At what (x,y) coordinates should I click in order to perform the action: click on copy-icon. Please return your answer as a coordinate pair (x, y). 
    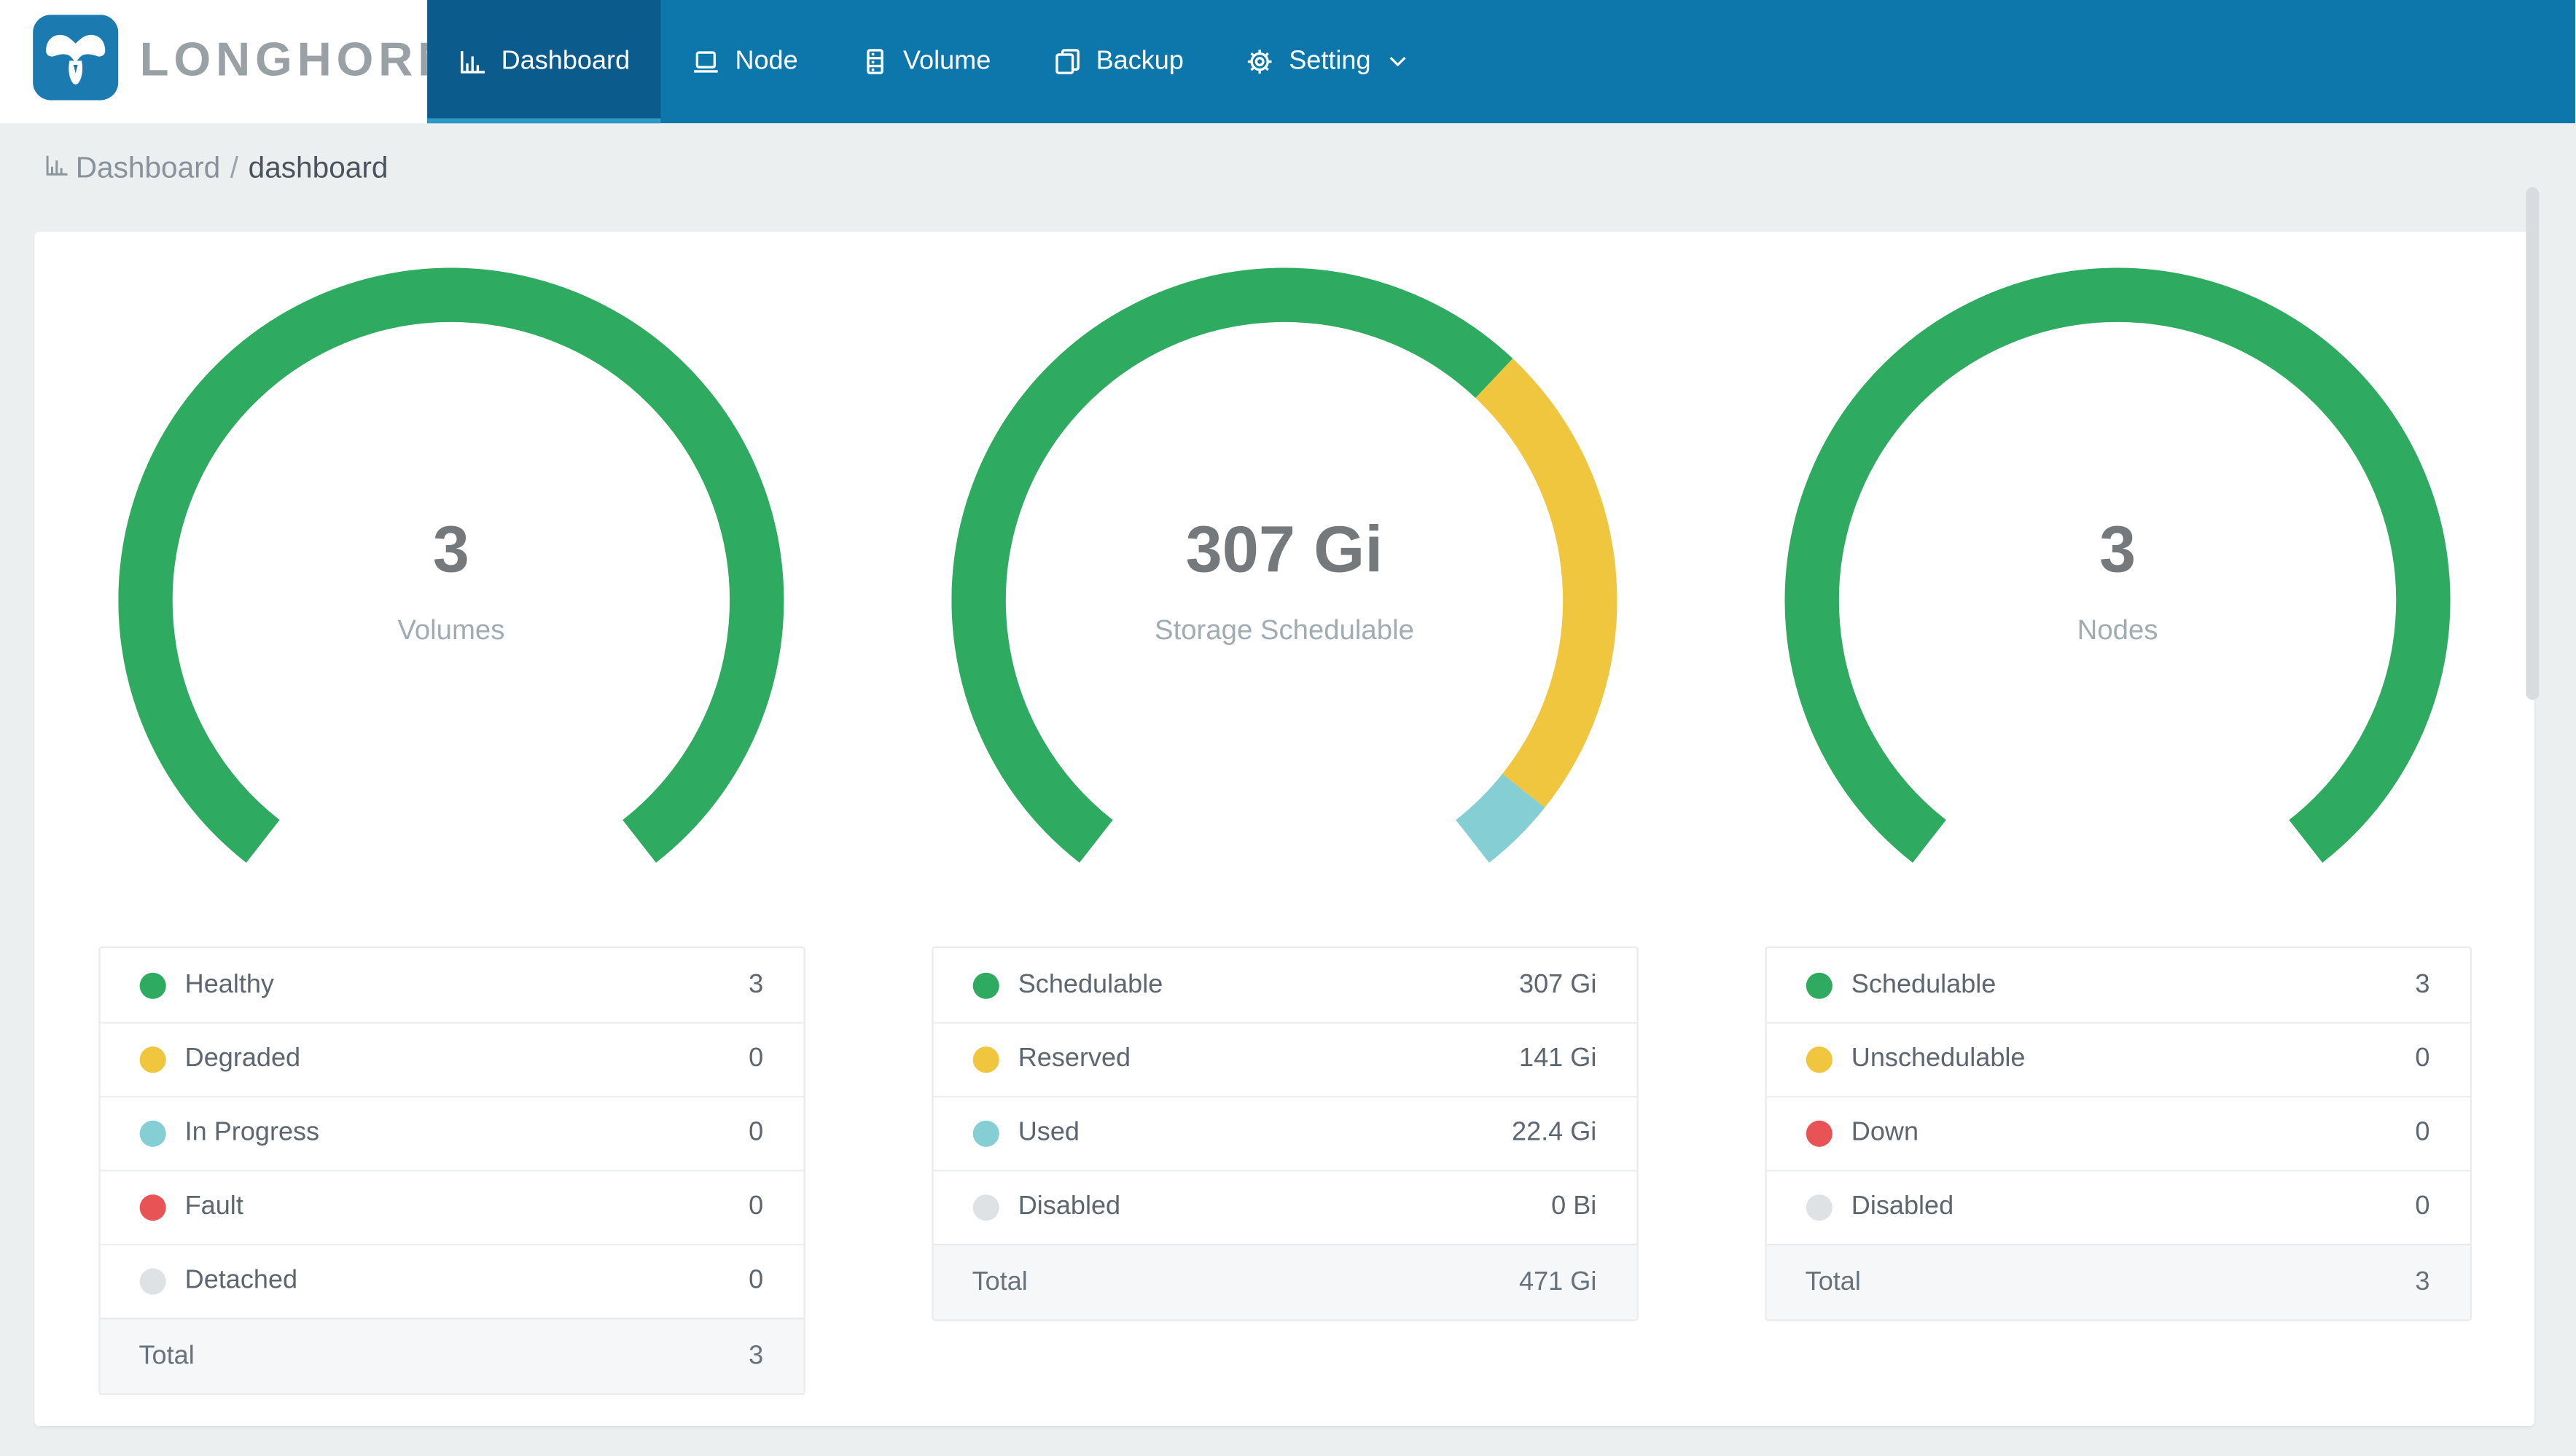
    Looking at the image, I should click on (1067, 61).